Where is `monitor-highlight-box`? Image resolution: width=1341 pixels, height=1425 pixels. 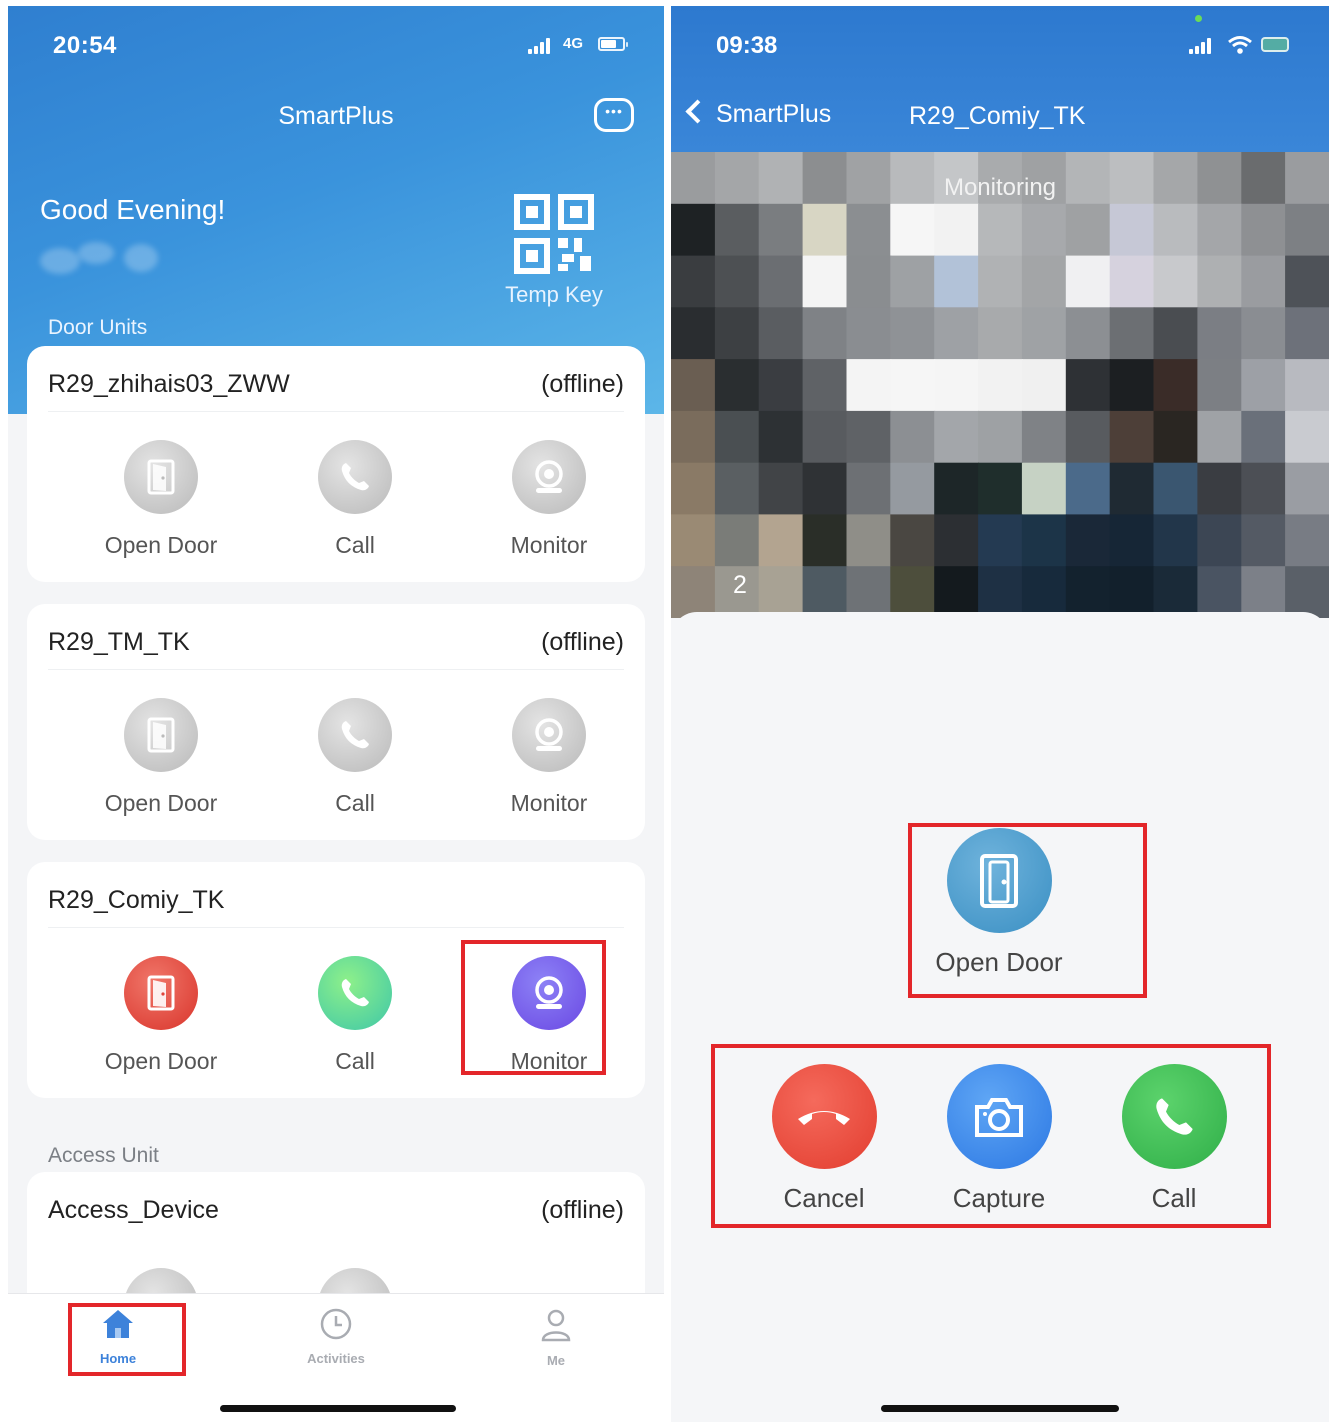 monitor-highlight-box is located at coordinates (533, 1007).